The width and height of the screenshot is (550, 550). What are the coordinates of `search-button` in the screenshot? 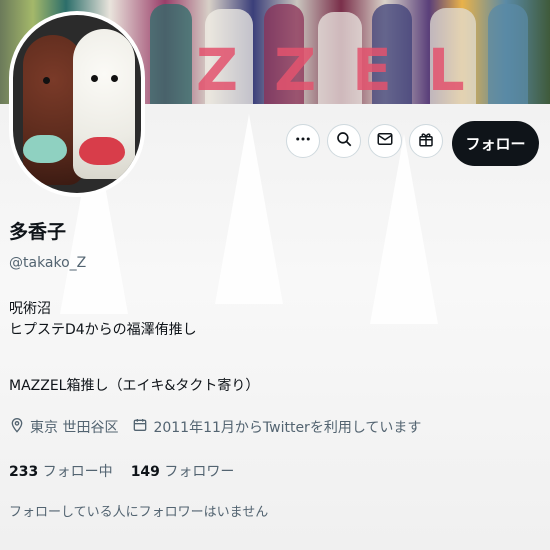 It's located at (344, 141).